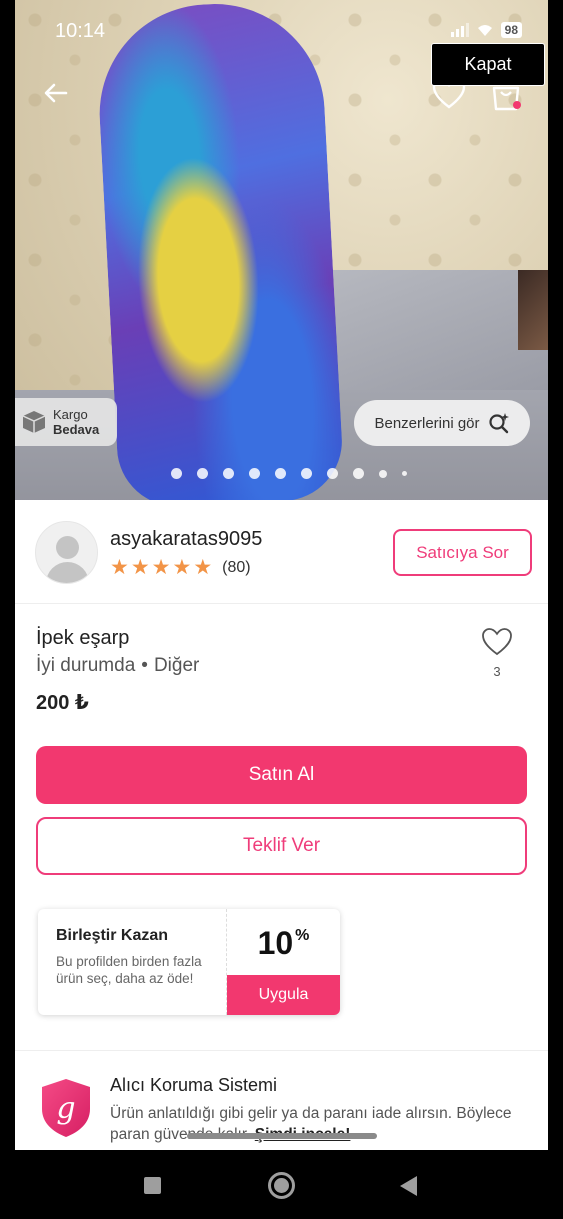 Image resolution: width=563 pixels, height=1219 pixels. I want to click on product-price: 200 ₺, so click(62, 703).